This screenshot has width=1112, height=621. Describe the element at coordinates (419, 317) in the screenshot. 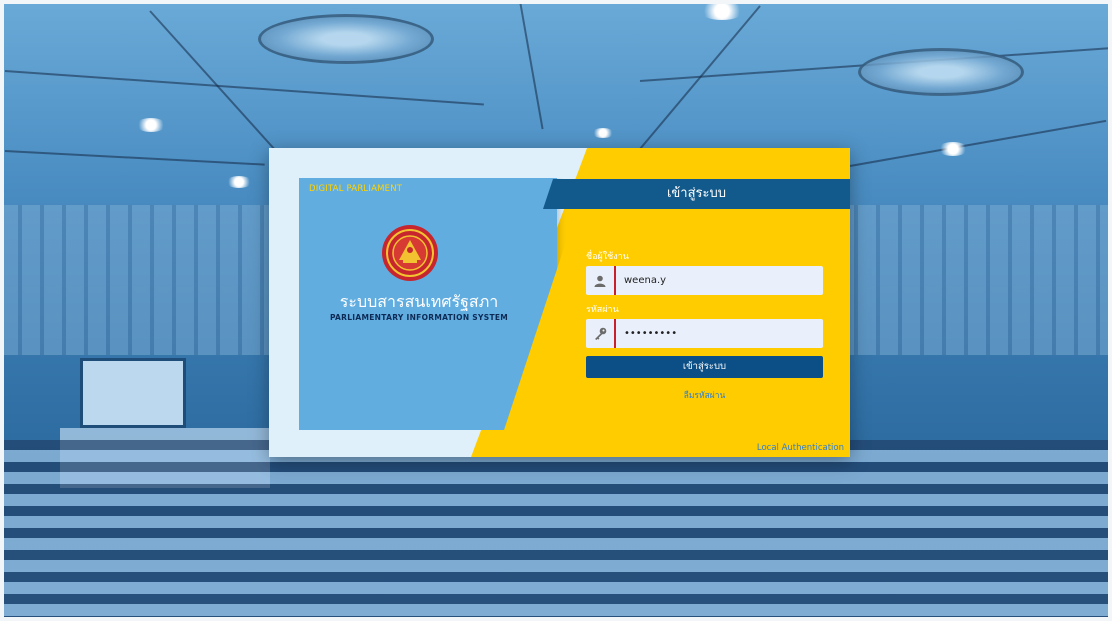

I see `system-name-english: PARLIAMENTARY INFORMATION SYSTEM` at that location.